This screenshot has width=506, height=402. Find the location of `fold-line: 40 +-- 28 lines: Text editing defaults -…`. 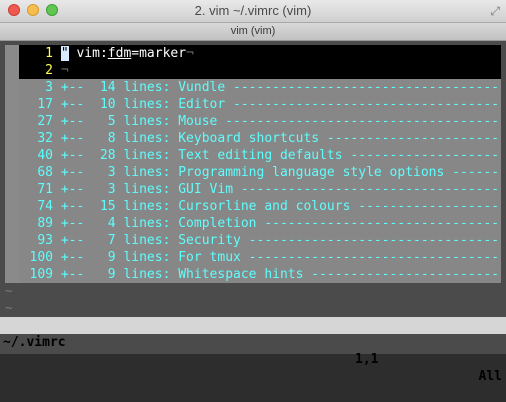

fold-line: 40 +-- 28 lines: Text editing defaults -… is located at coordinates (253, 155).